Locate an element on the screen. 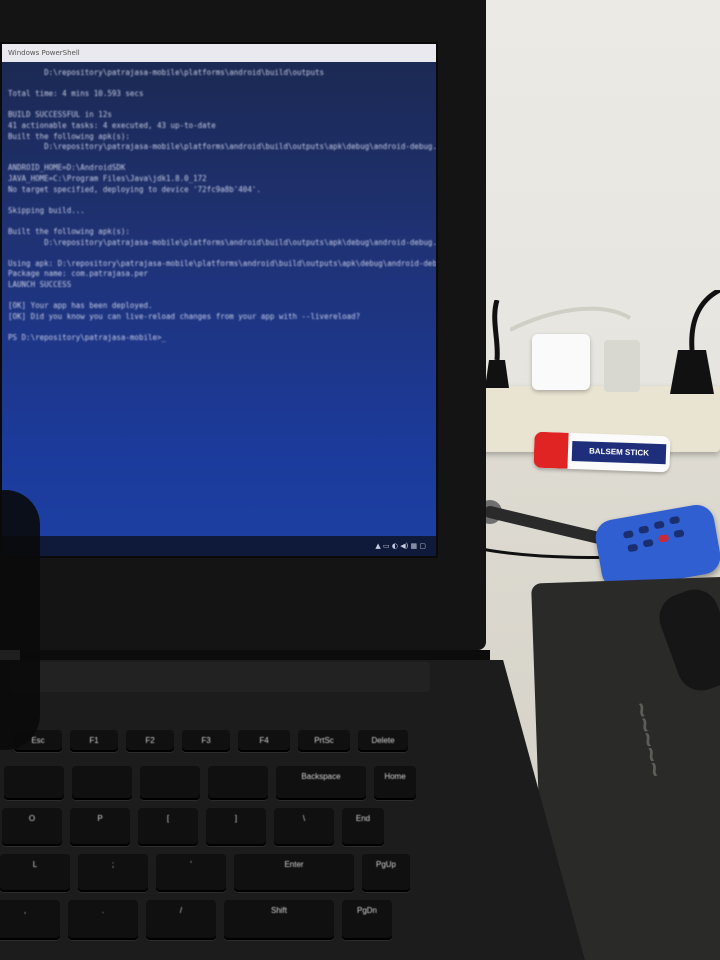 The image size is (720, 960). terminal-line: [OK] Your app has been deployed. is located at coordinates (80, 306).